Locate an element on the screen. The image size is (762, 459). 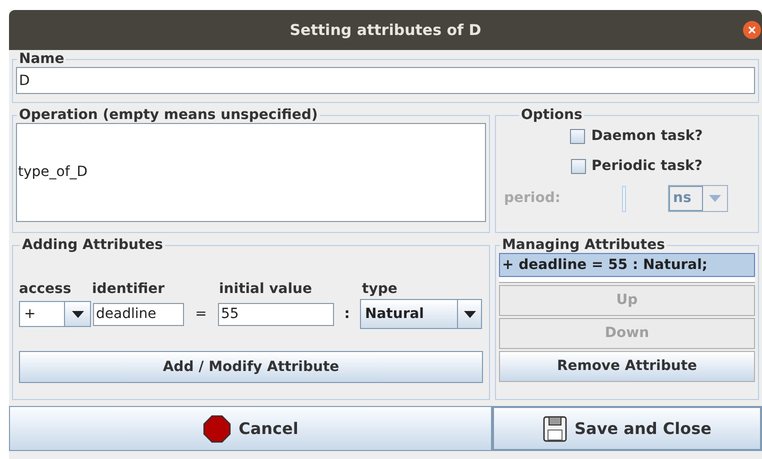
equals-sign: = is located at coordinates (201, 314).